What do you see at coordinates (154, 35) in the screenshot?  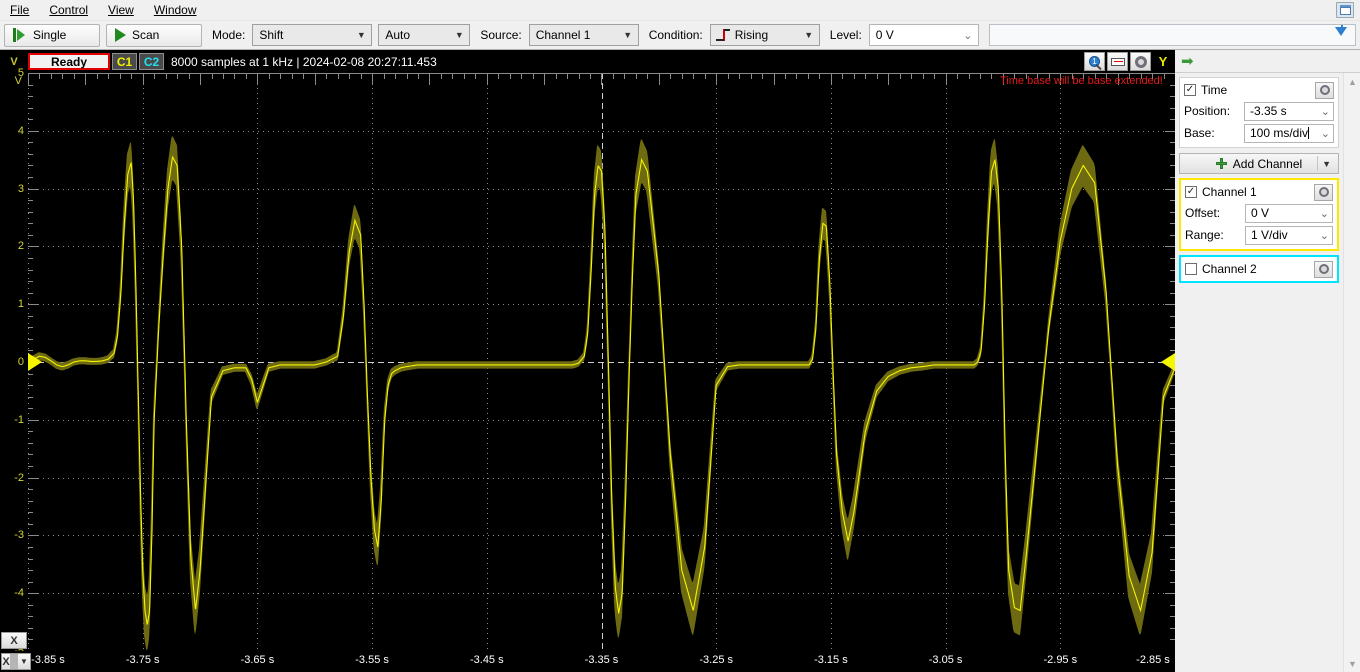 I see `scan-button: Scan` at bounding box center [154, 35].